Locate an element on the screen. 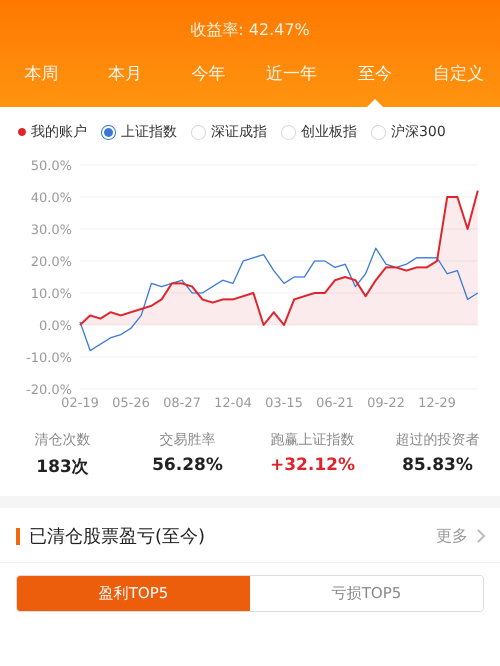  return-rate: 收益率: 42.47% is located at coordinates (250, 30).